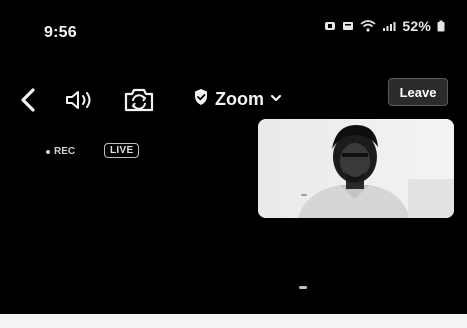 The width and height of the screenshot is (467, 328). I want to click on battery-percent: 52%, so click(416, 26).